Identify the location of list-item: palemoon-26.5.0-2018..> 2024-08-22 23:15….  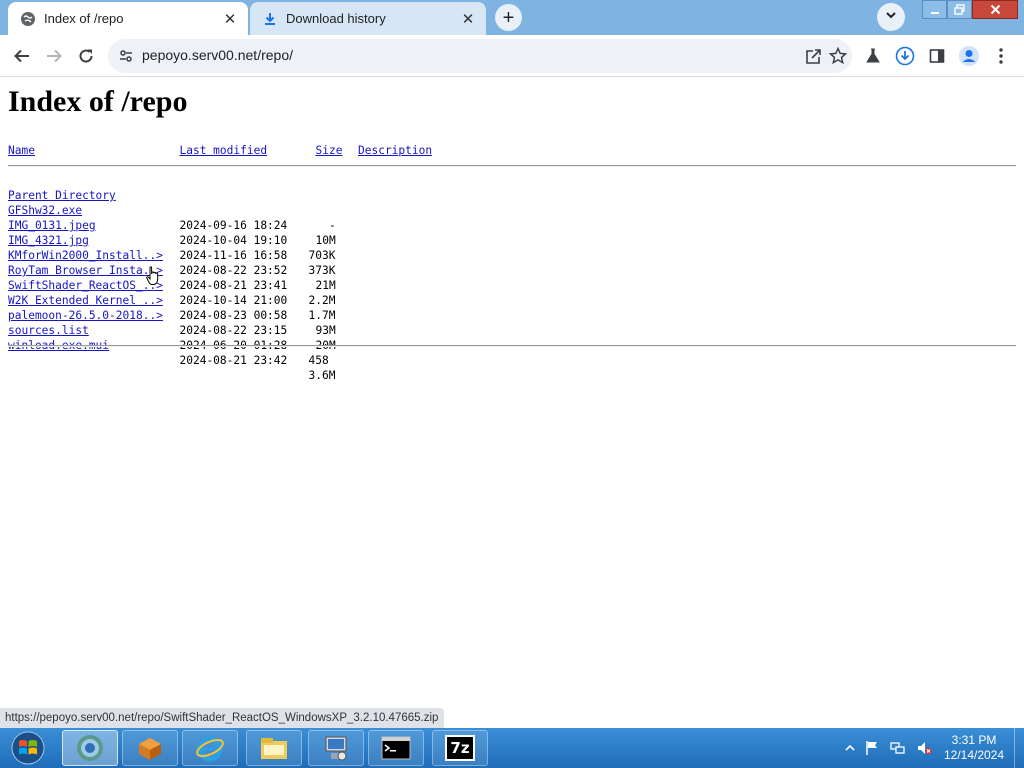
(208, 322).